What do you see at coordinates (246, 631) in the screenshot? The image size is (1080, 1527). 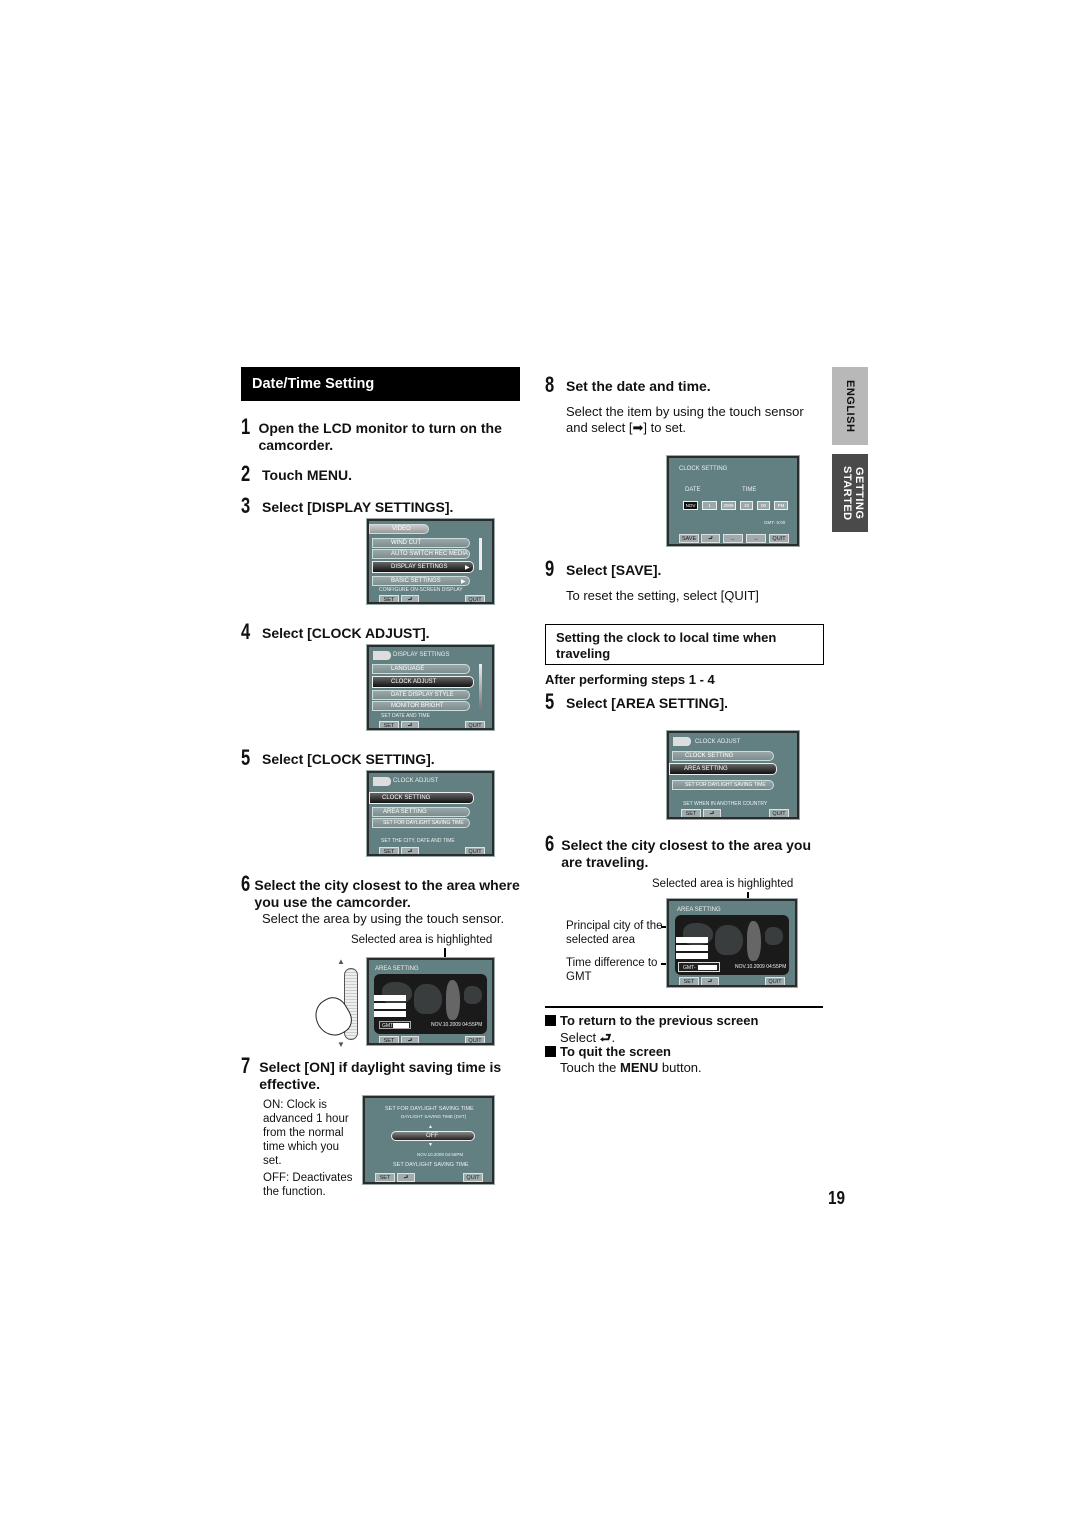 I see `step-number: 4` at bounding box center [246, 631].